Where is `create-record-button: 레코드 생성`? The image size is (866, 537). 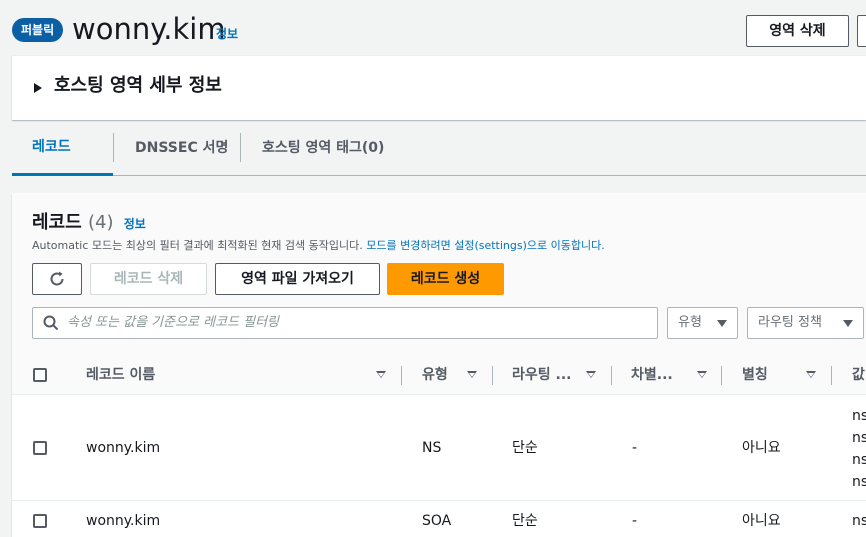
create-record-button: 레코드 생성 is located at coordinates (445, 279).